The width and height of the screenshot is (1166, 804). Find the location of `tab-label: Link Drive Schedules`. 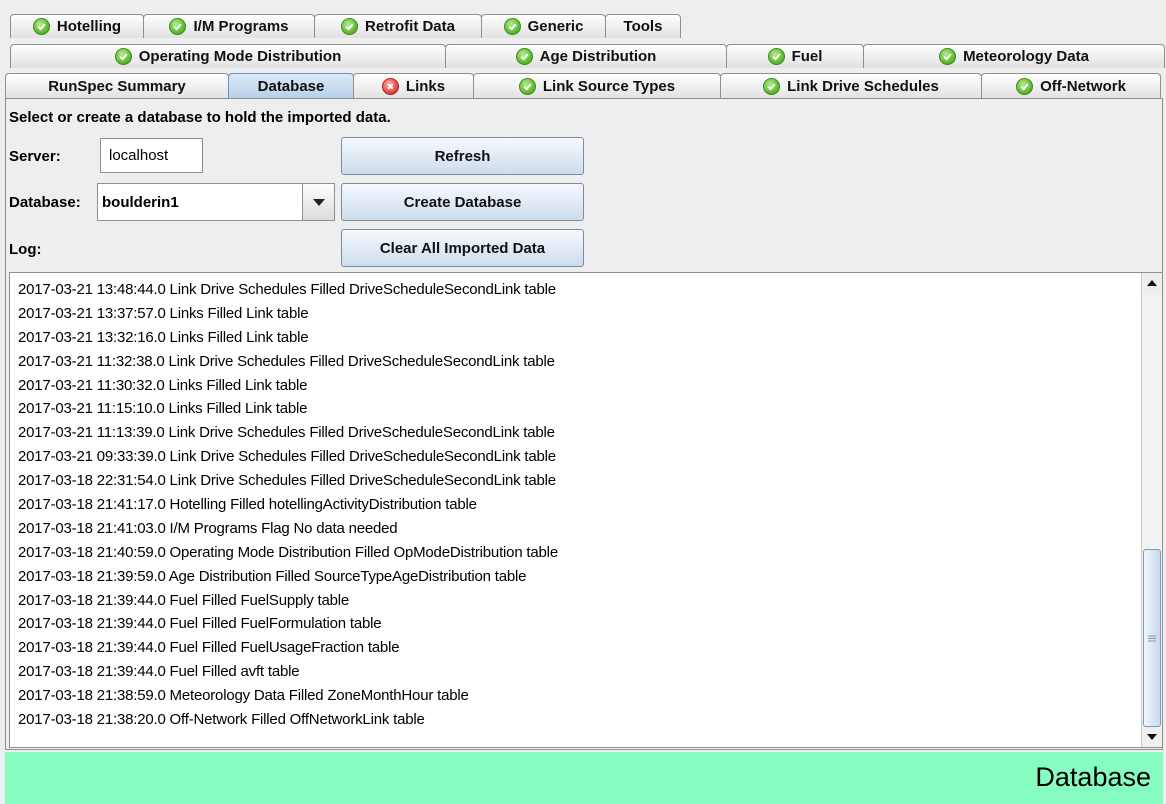

tab-label: Link Drive Schedules is located at coordinates (863, 86).